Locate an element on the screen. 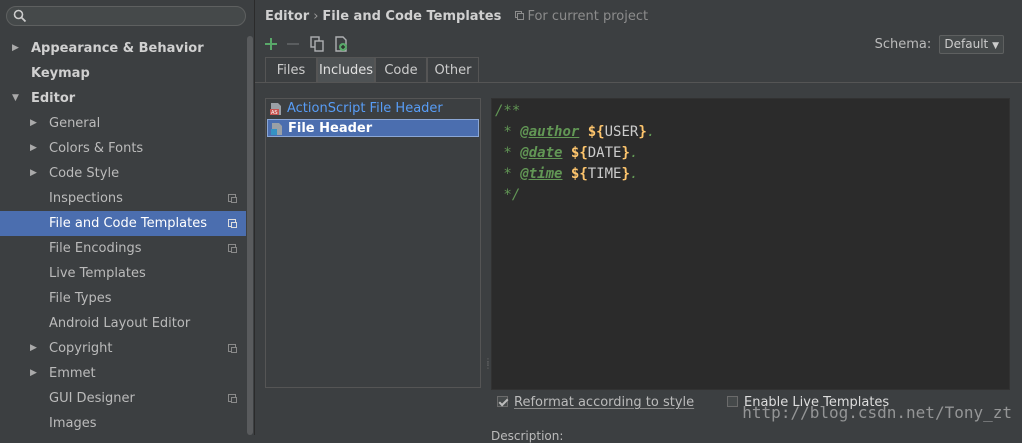 The width and height of the screenshot is (1022, 443). sidebar-item-label: Emmet is located at coordinates (72, 373).